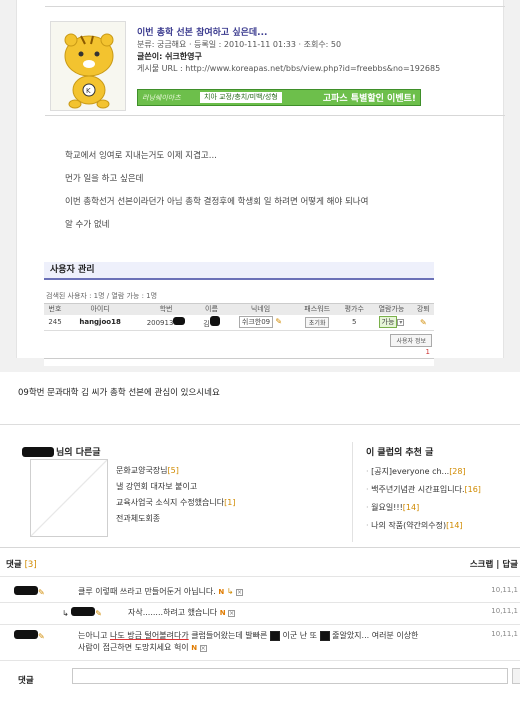 The width and height of the screenshot is (520, 702). Describe the element at coordinates (481, 565) in the screenshot. I see `scrap-button: 스크랩` at that location.